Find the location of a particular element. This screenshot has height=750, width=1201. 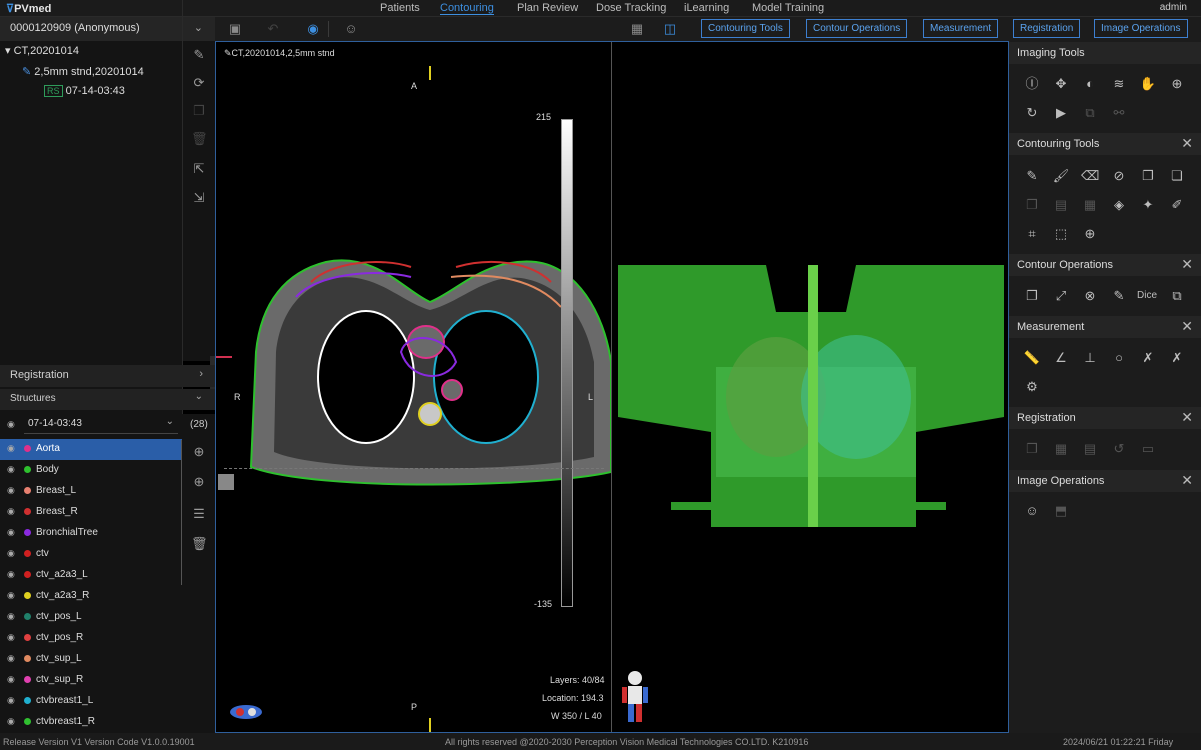

undo-icon: ↶ is located at coordinates (273, 29).